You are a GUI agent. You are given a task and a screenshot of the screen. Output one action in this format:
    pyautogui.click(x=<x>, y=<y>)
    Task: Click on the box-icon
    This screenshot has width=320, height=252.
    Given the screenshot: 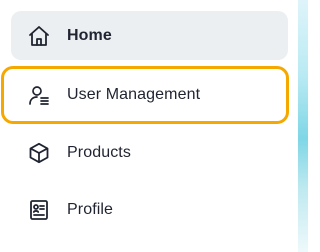 What is the action you would take?
    pyautogui.click(x=39, y=153)
    